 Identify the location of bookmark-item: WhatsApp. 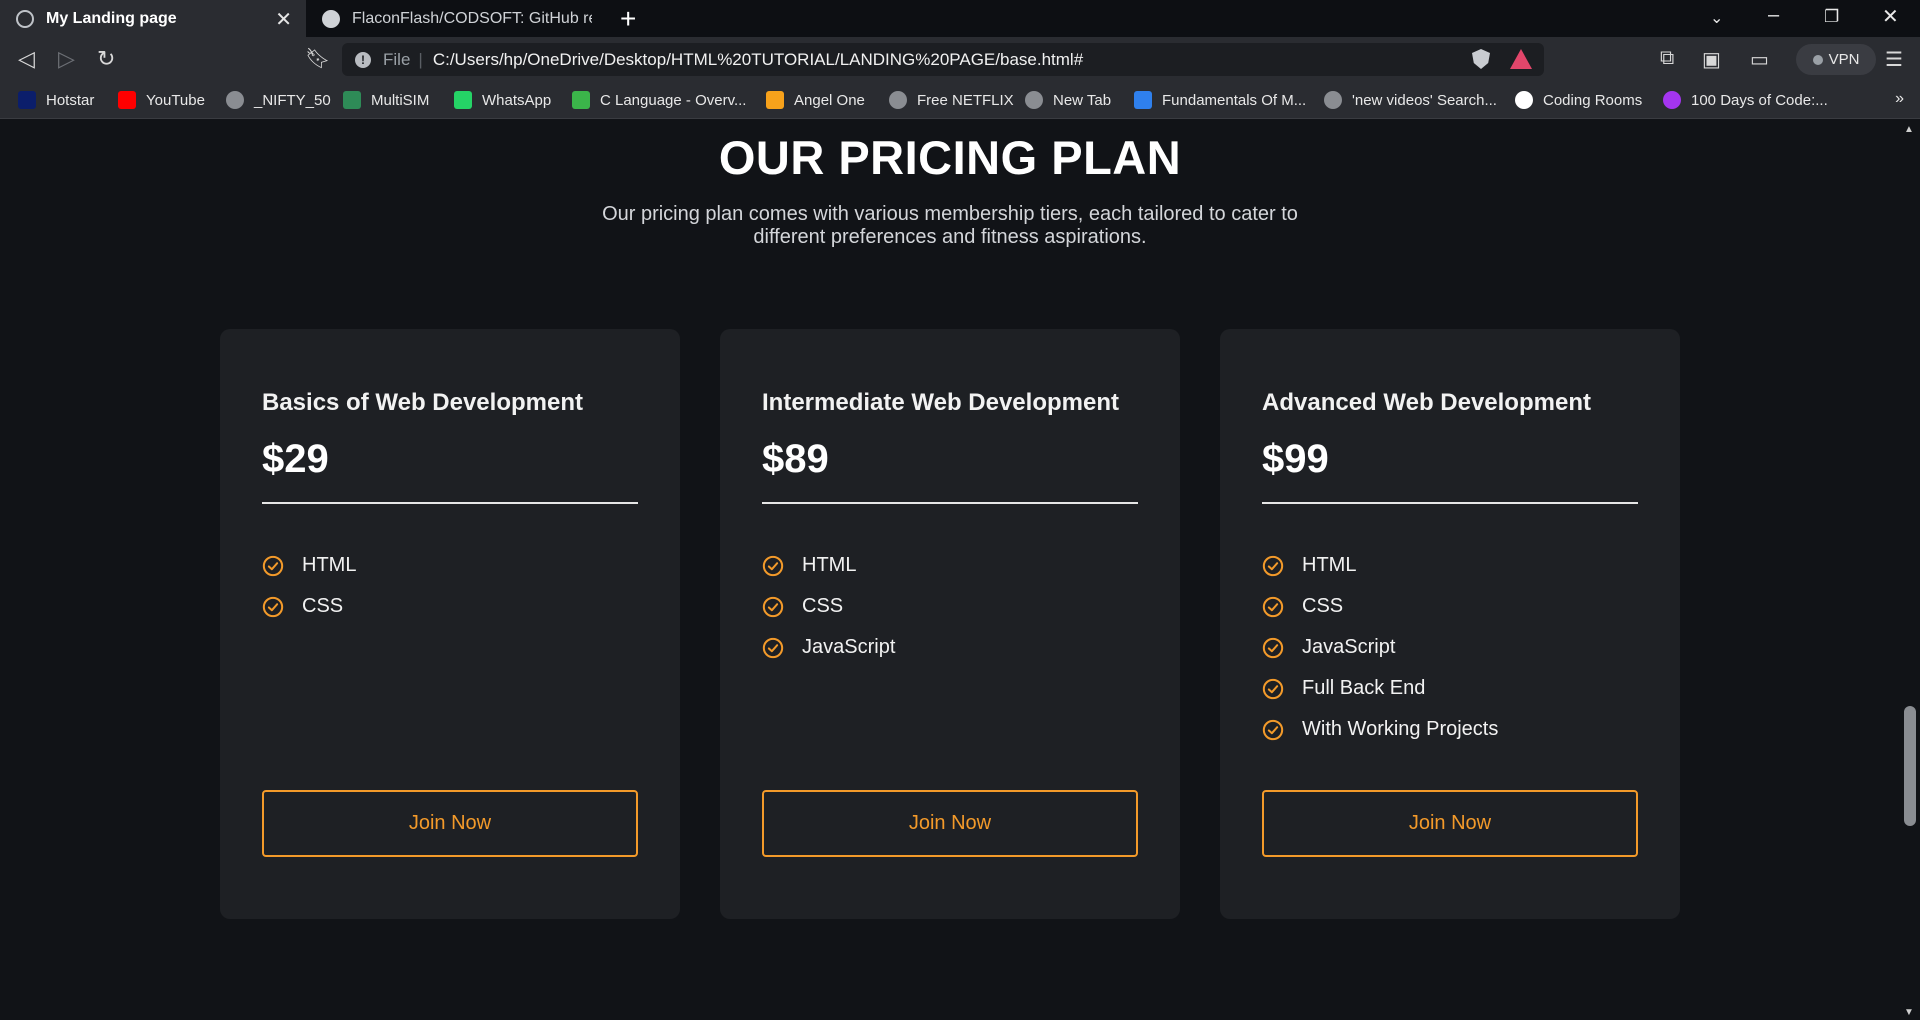
(502, 100).